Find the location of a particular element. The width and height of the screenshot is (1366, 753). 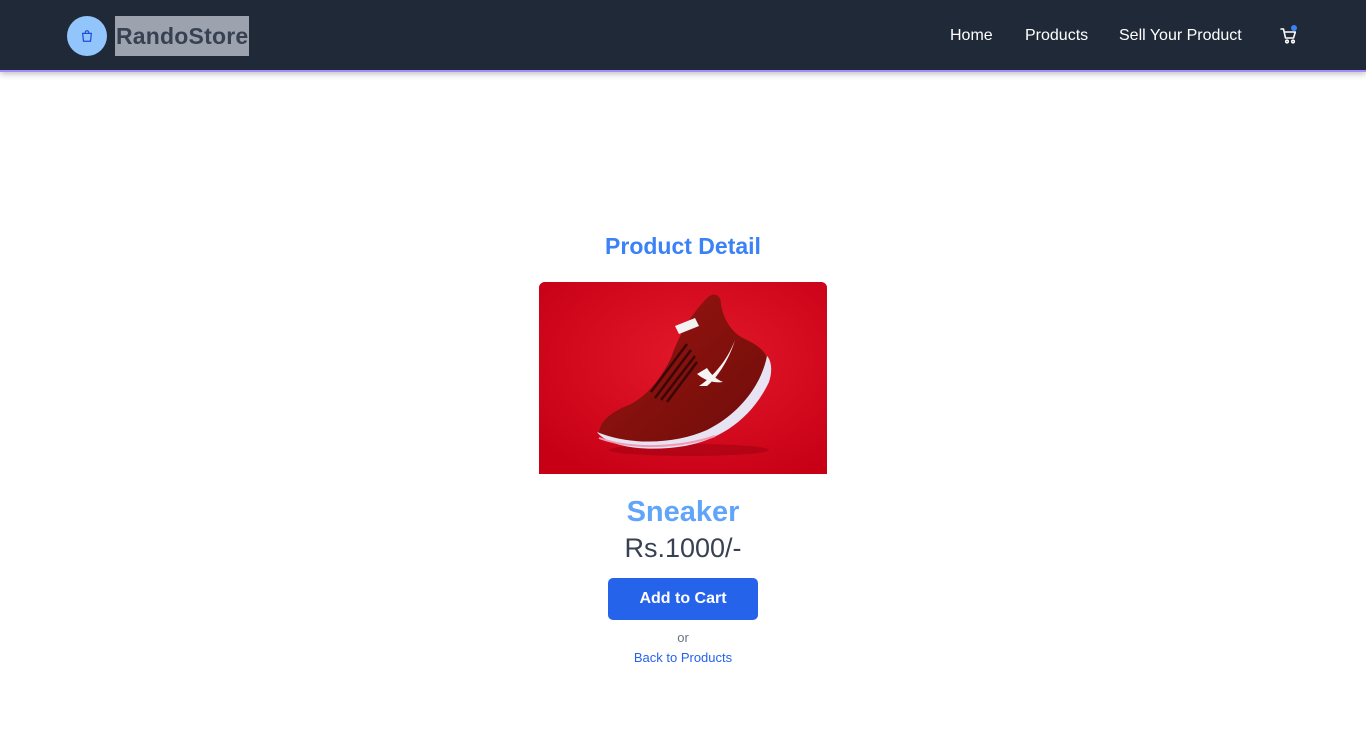

nav-home: Home is located at coordinates (971, 36).